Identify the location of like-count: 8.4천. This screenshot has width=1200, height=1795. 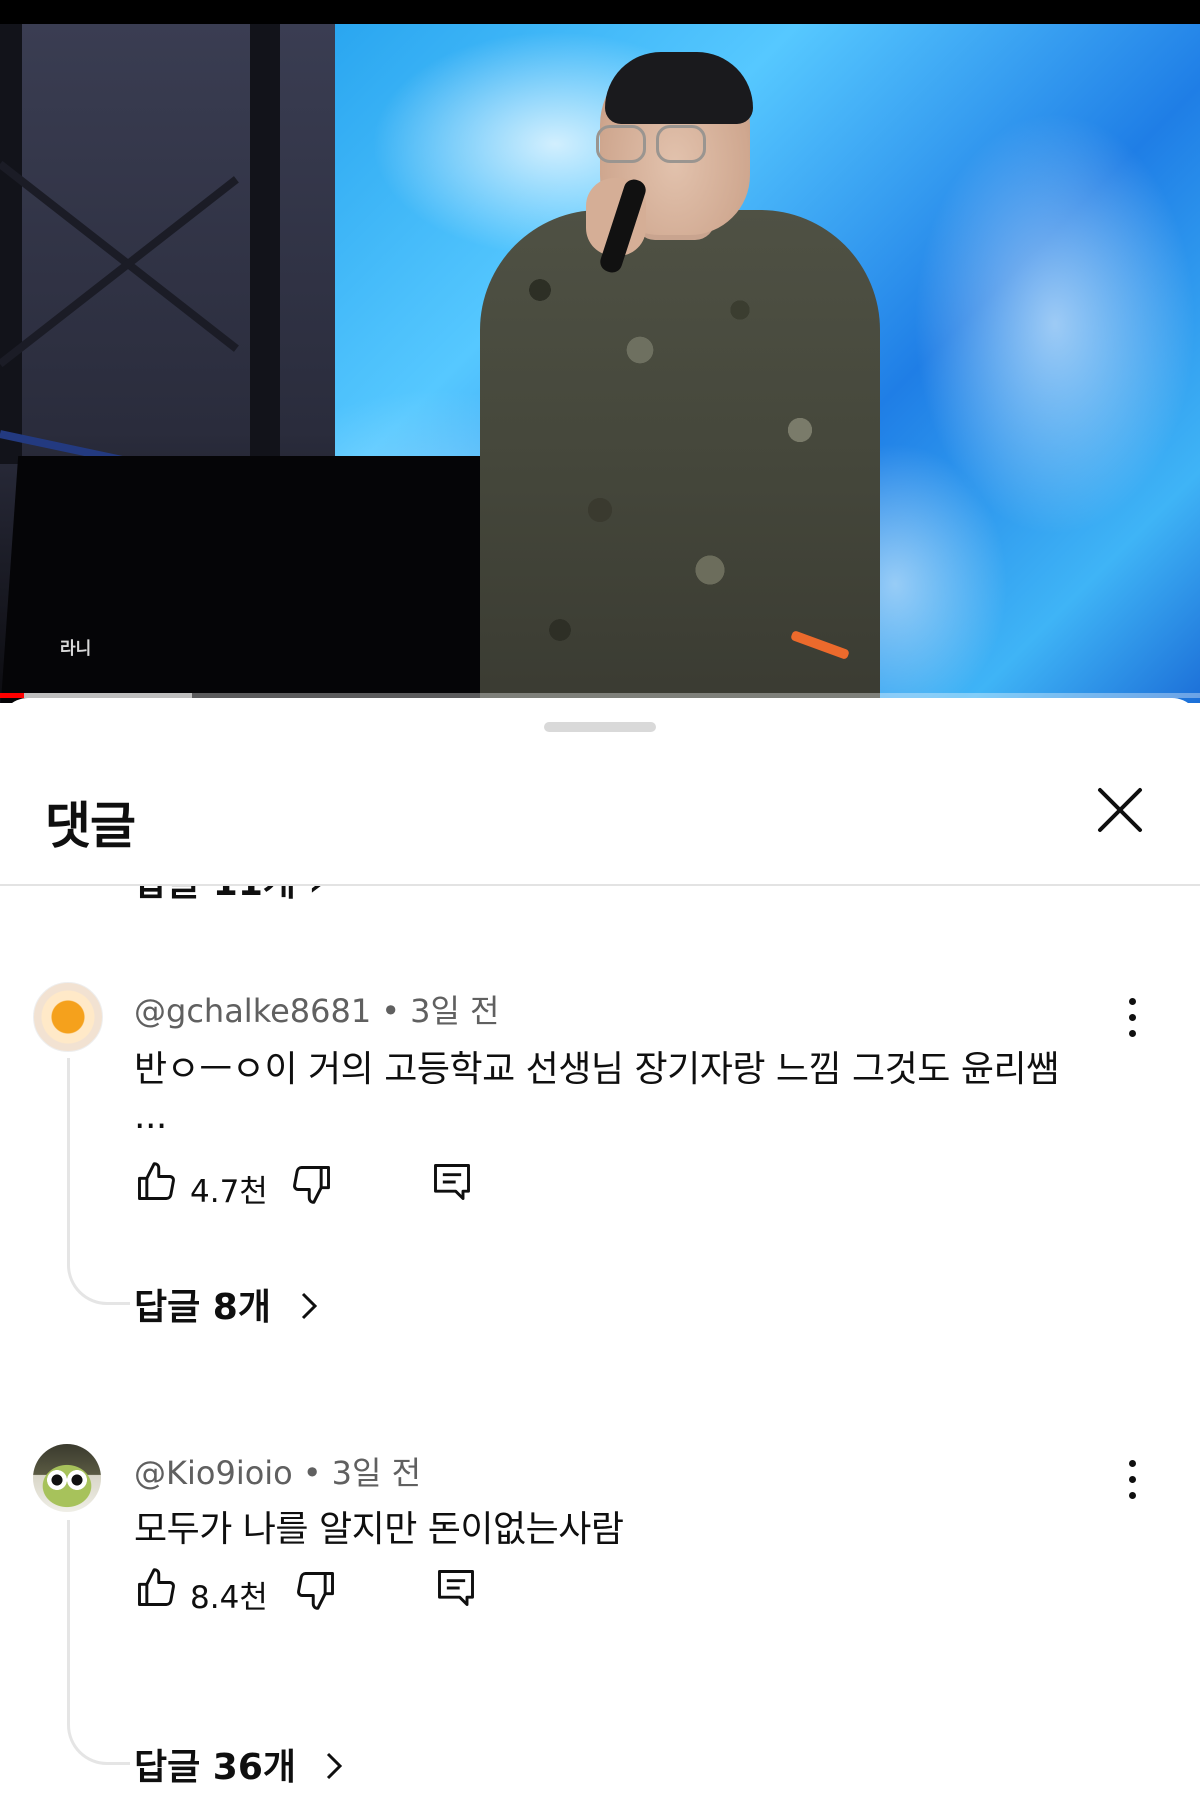
(229, 1598).